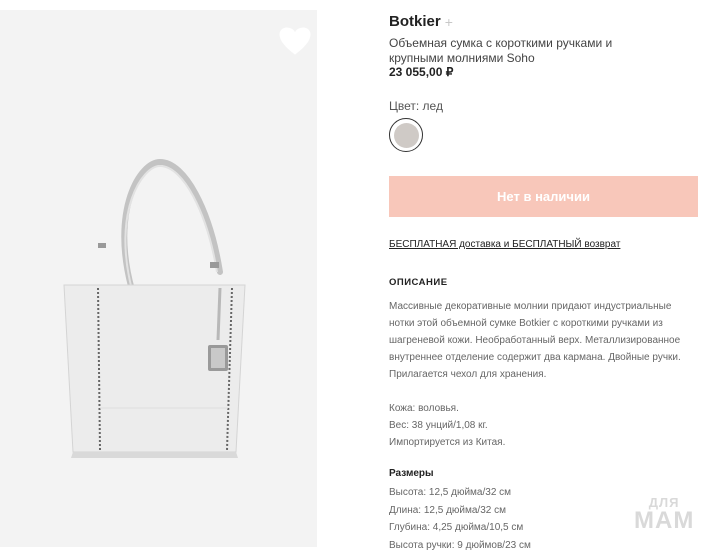 The image size is (710, 554). What do you see at coordinates (421, 72) in the screenshot?
I see `product-price: 23 055,00 ₽` at bounding box center [421, 72].